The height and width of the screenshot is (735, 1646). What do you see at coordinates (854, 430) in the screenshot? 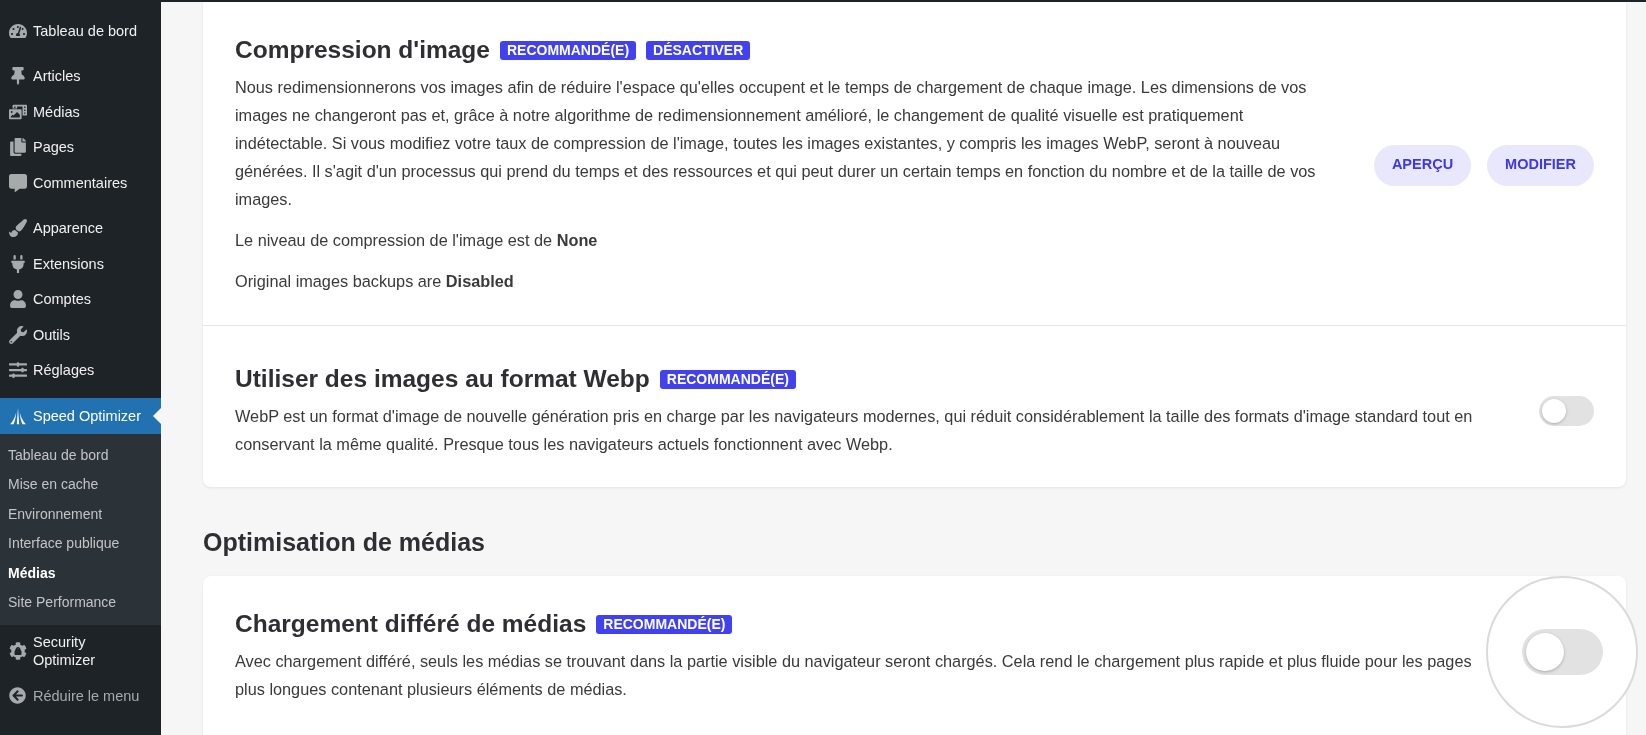
I see `description-text: WebP est un format d'image de nouvelle génération pris en charge par les navigateurs modernes, qui réduit considérablement la taille des formats d'image standard tout en conservant la même qualité. Presque tous les navigateurs actuels fonctionnent avec Webp.` at bounding box center [854, 430].